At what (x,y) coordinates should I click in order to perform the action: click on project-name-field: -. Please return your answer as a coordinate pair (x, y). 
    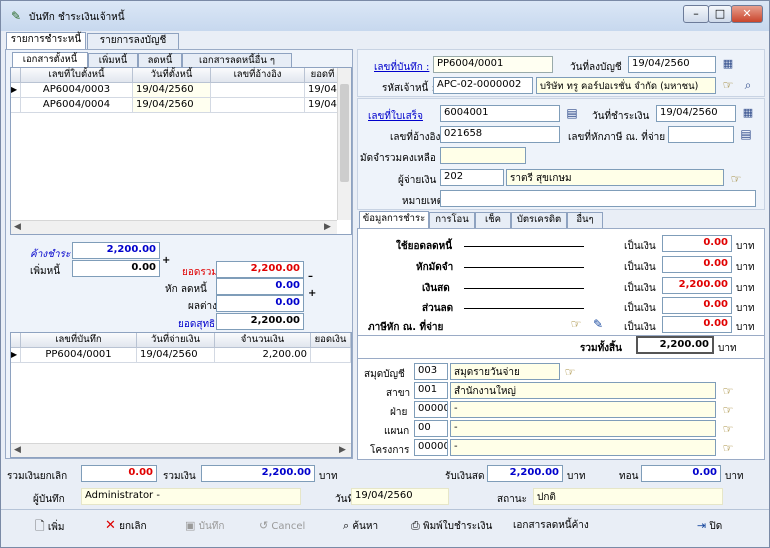
    Looking at the image, I should click on (583, 447).